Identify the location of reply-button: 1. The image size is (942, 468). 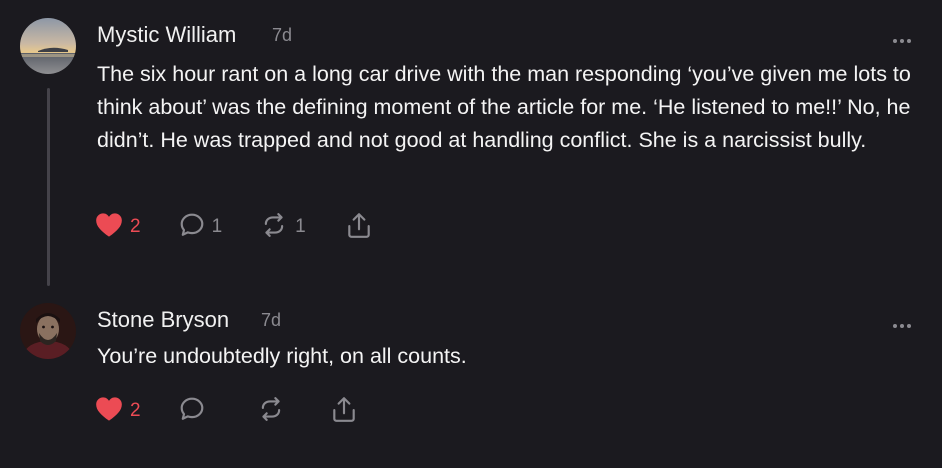
(201, 227).